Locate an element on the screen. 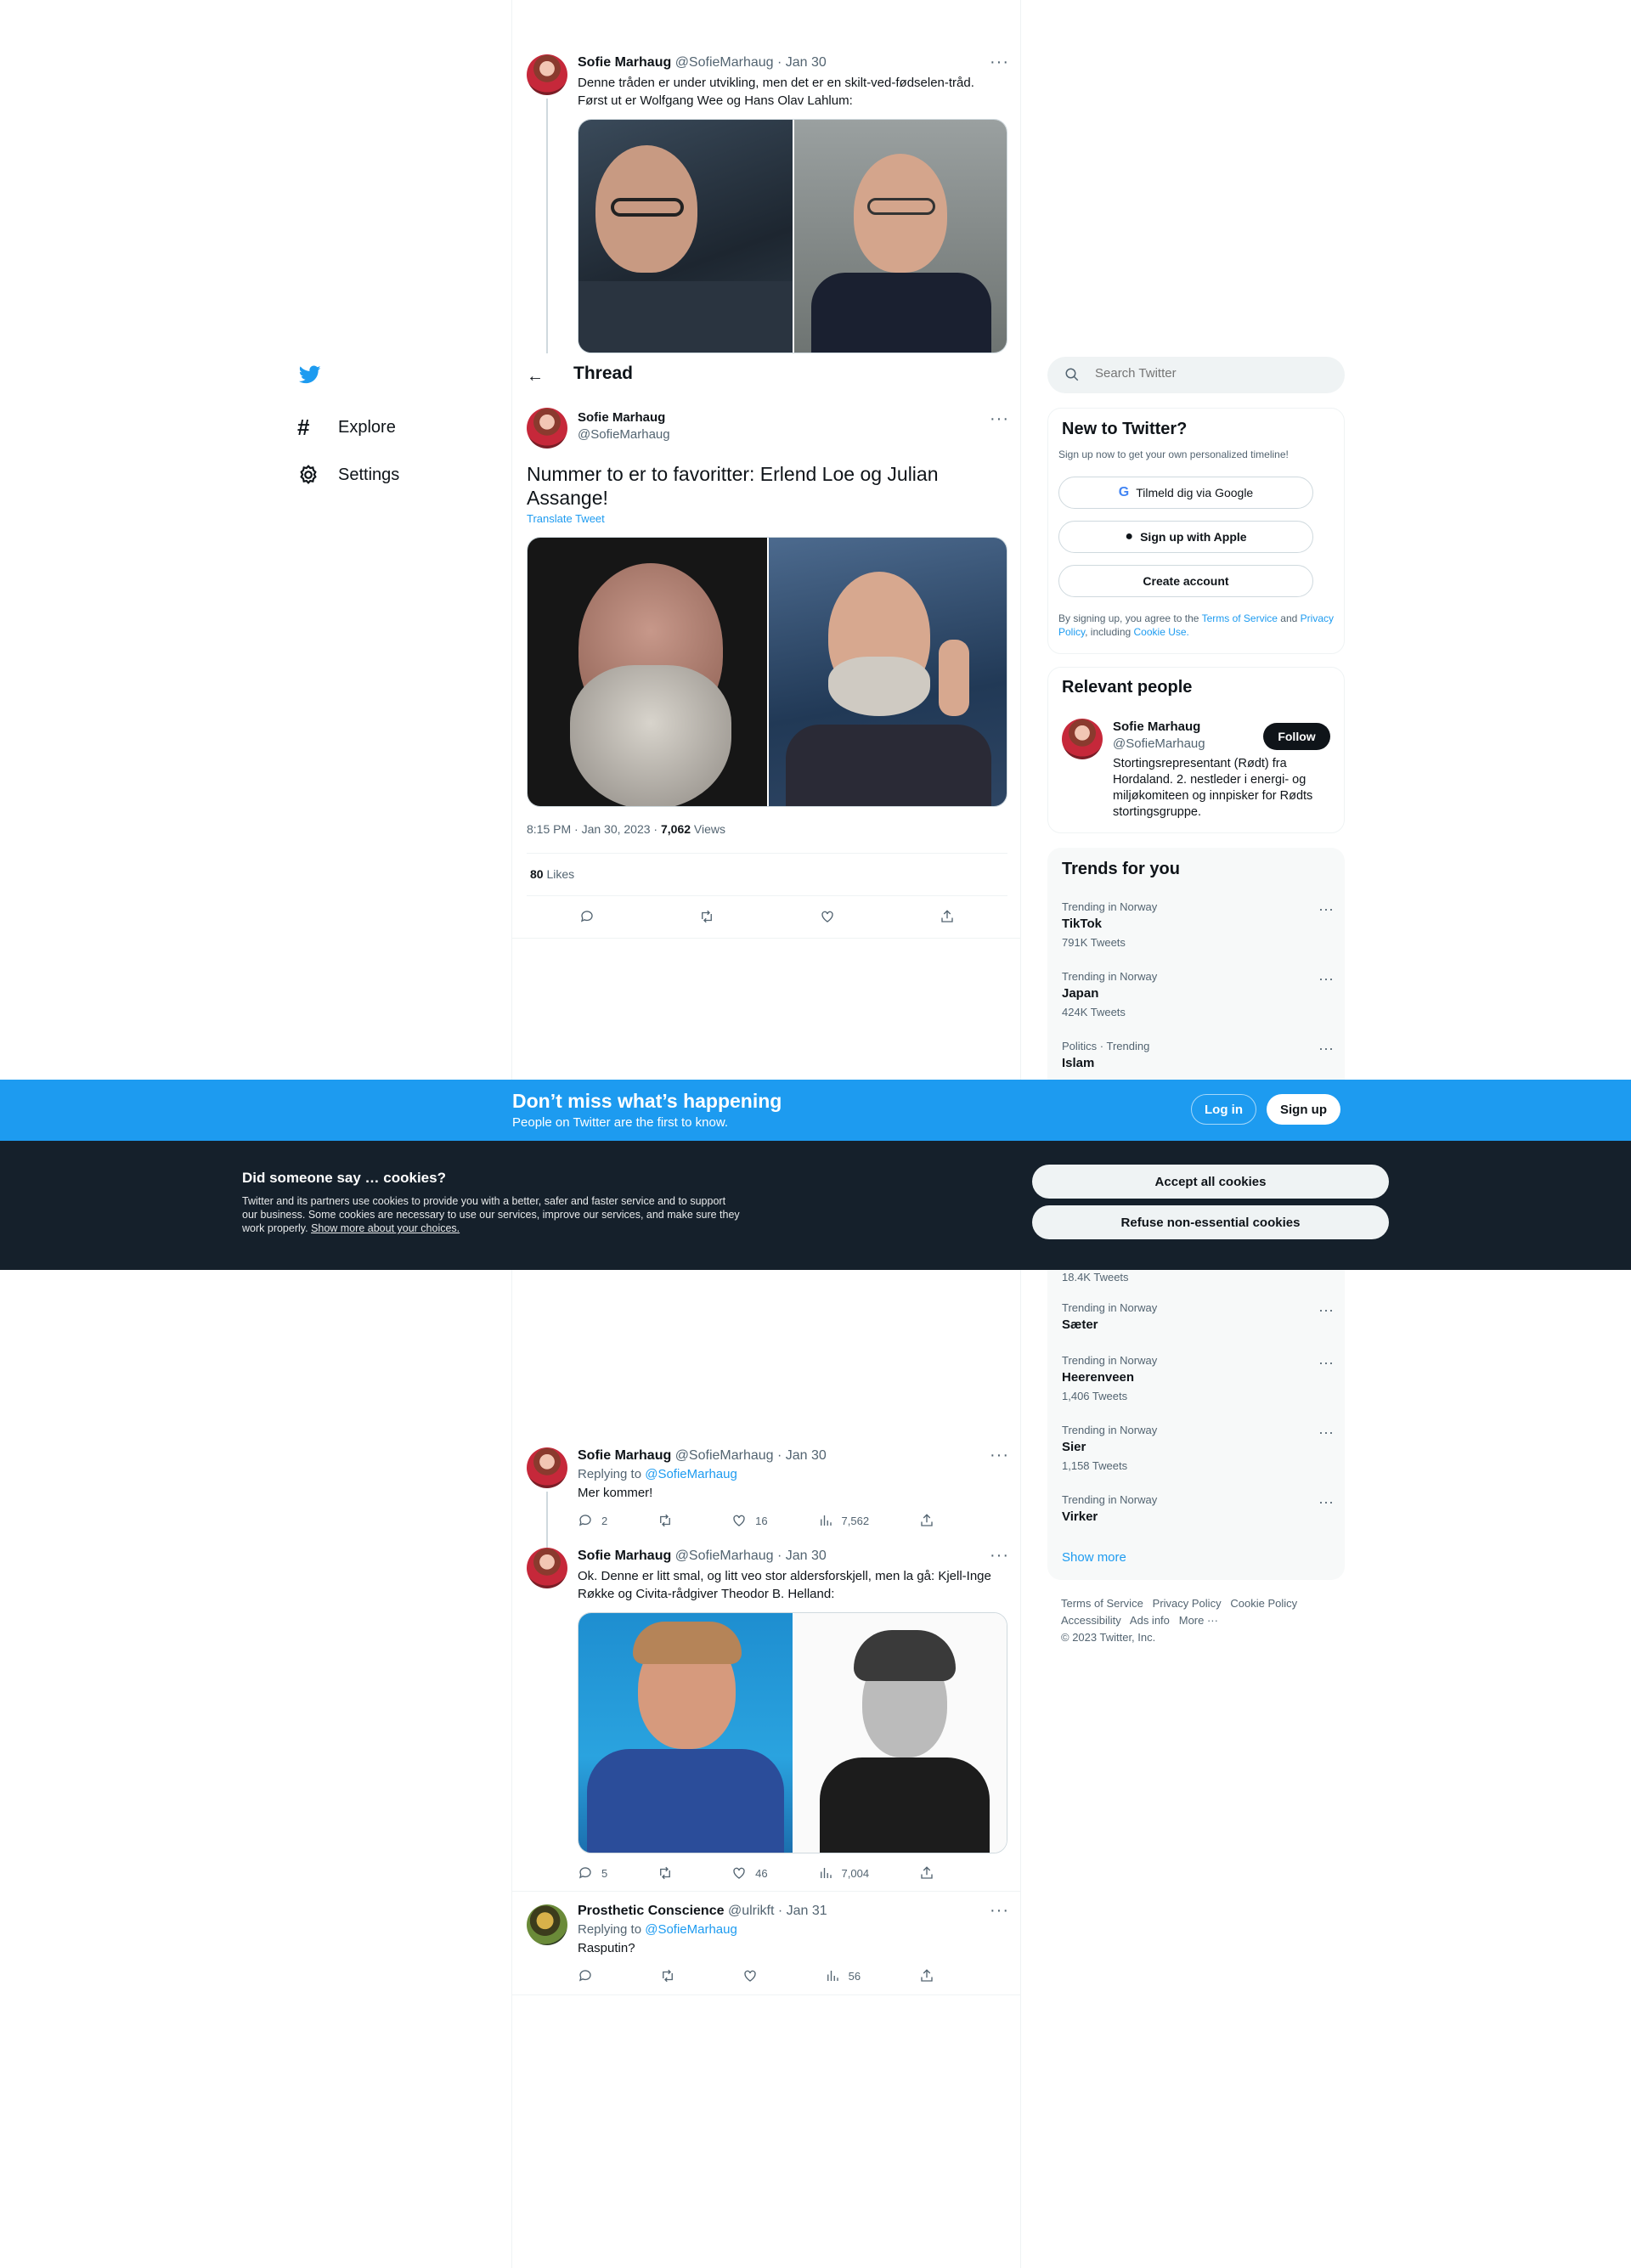  footer-terms: Terms of Service is located at coordinates (1102, 1603).